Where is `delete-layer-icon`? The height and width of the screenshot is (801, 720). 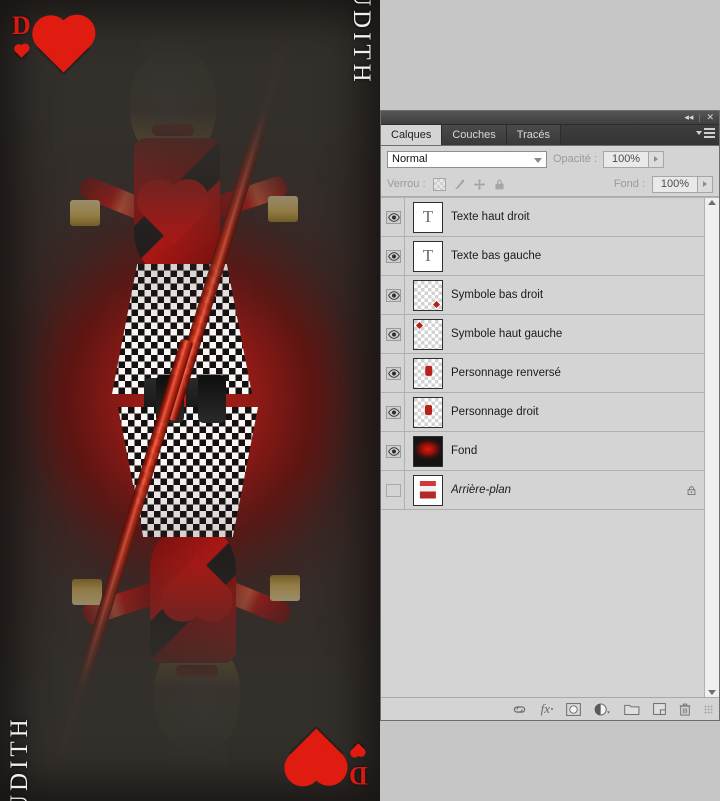
delete-layer-icon is located at coordinates (685, 709).